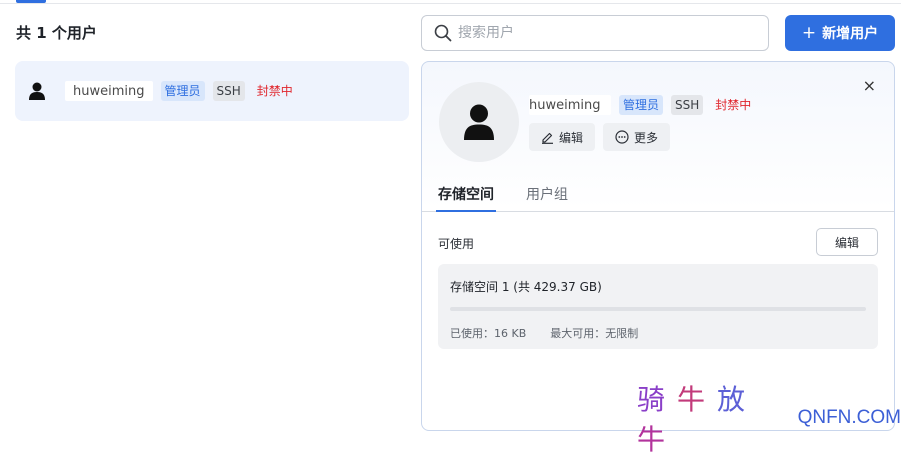  Describe the element at coordinates (547, 138) in the screenshot. I see `pencil-icon` at that location.